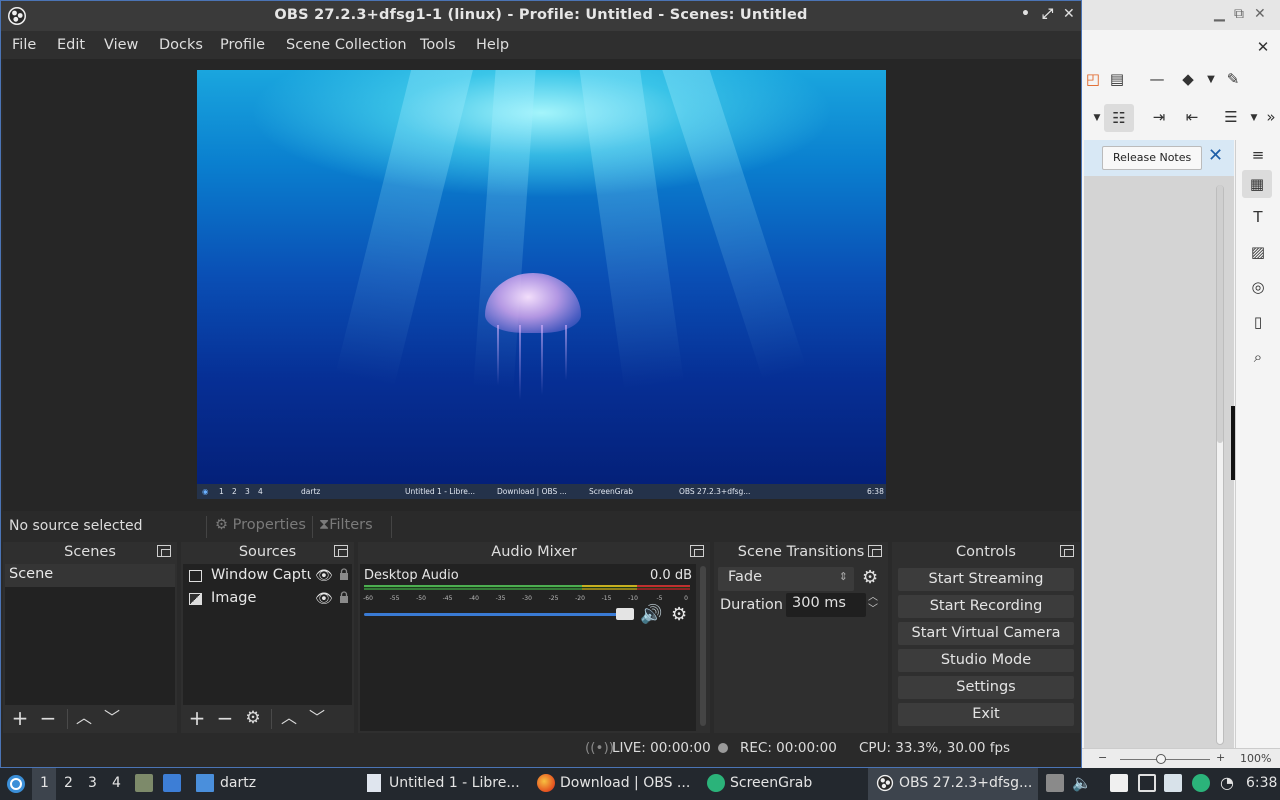 The image size is (1280, 800). Describe the element at coordinates (1258, 322) in the screenshot. I see `page-icon: ▯` at that location.